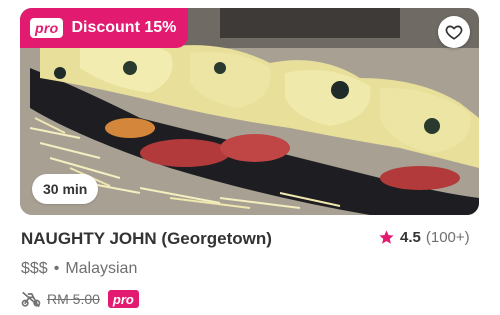 The height and width of the screenshot is (315, 500). Describe the element at coordinates (146, 239) in the screenshot. I see `restaurant-name: NAUGHTY JOHN (Georgetown)` at that location.